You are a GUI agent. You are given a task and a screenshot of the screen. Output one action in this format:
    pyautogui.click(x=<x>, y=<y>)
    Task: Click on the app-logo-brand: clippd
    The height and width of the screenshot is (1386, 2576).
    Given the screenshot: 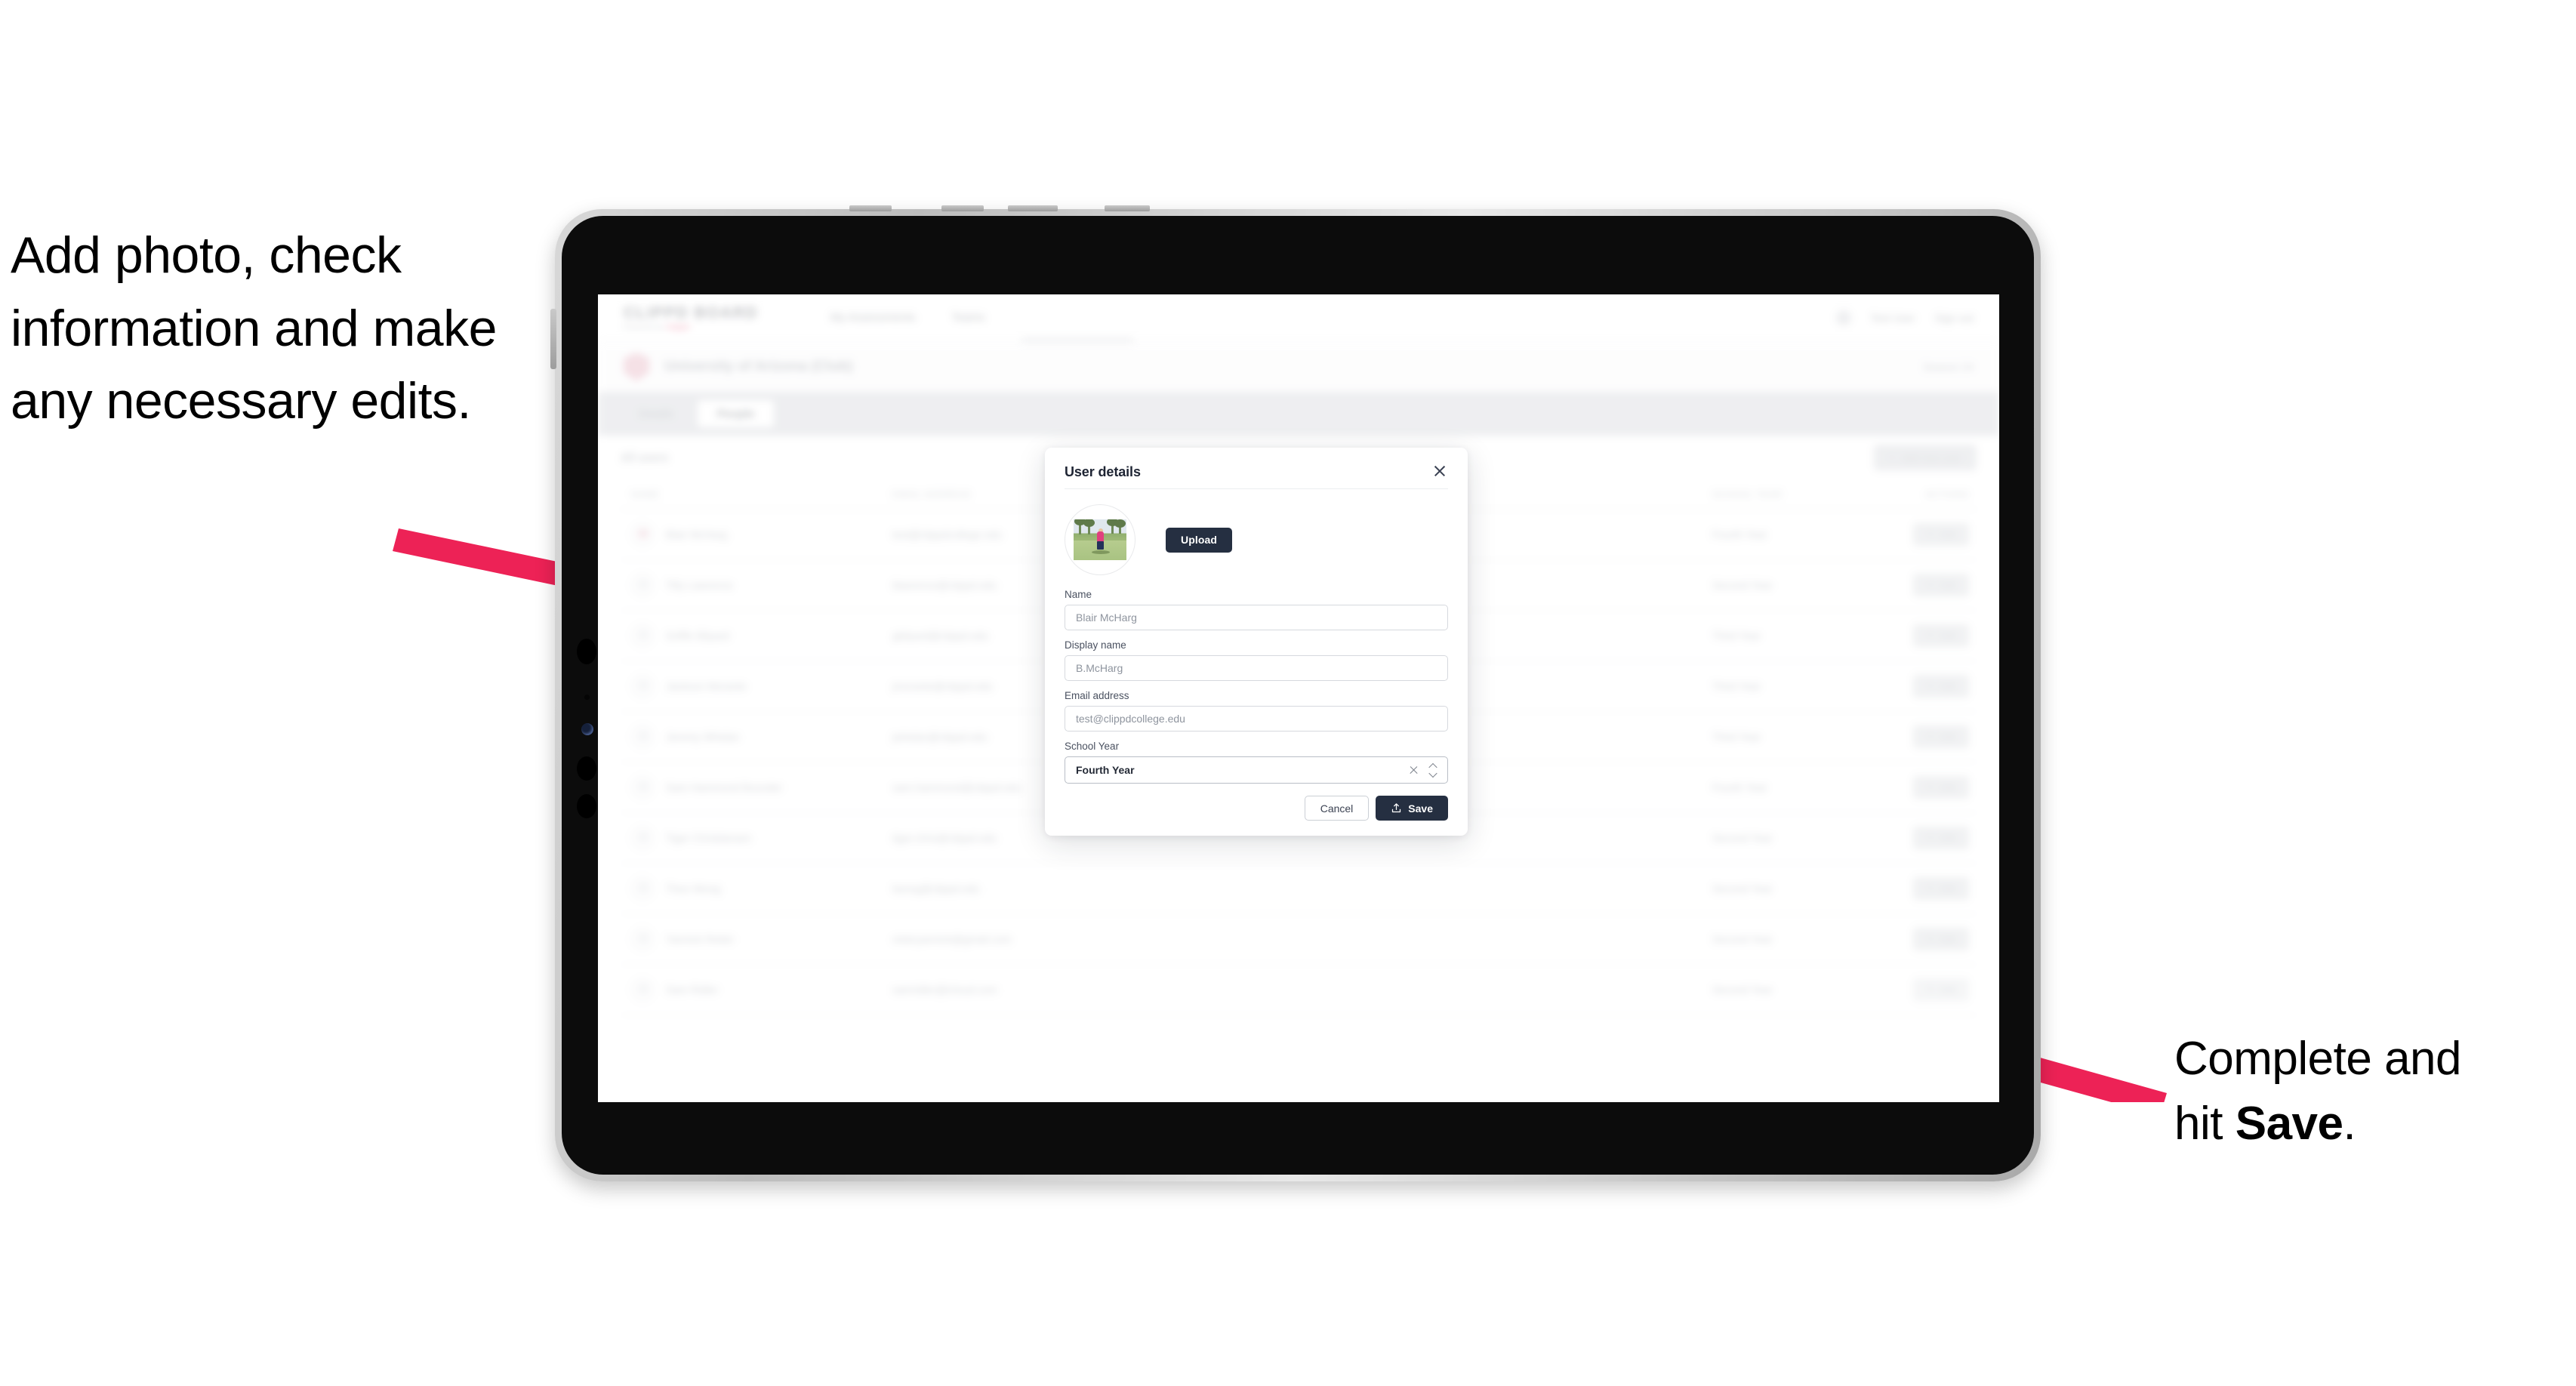 What is the action you would take?
    pyautogui.click(x=677, y=326)
    